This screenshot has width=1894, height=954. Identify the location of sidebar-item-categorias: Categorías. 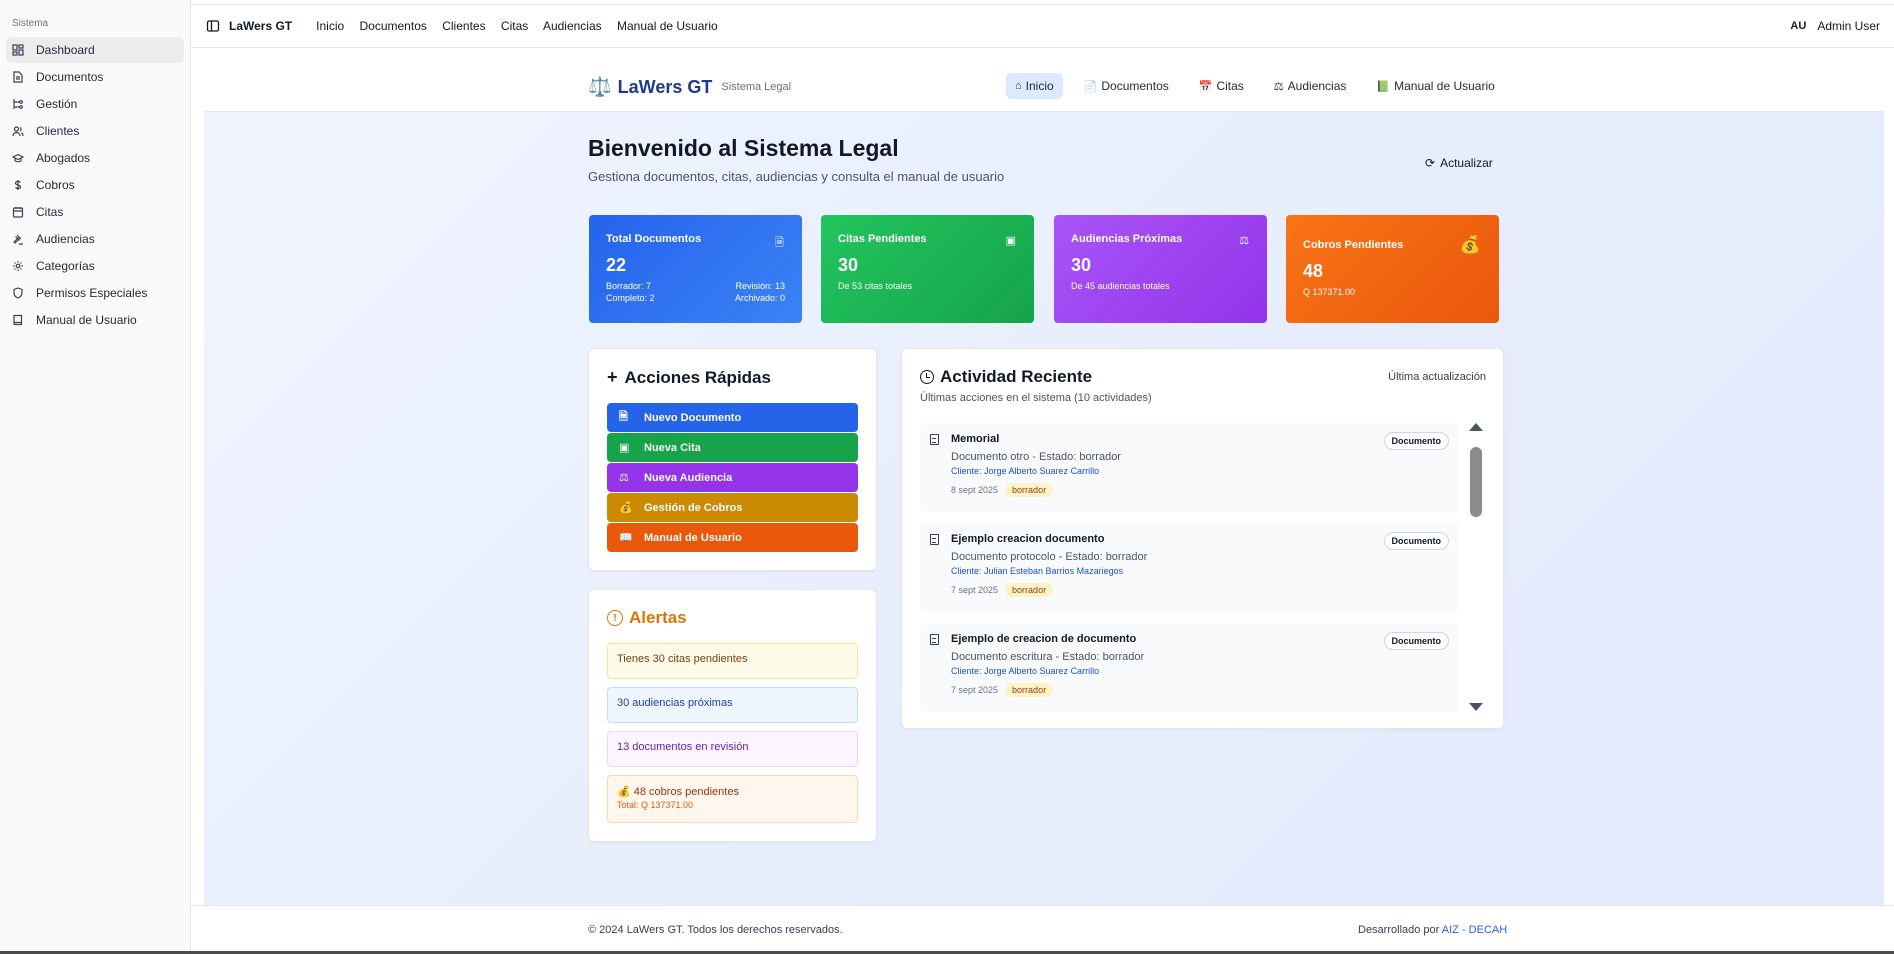
(95, 266).